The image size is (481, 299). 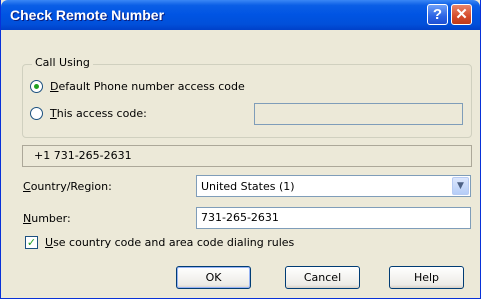 What do you see at coordinates (240, 15) in the screenshot?
I see `title-bar: Check Remote Number ? ✕` at bounding box center [240, 15].